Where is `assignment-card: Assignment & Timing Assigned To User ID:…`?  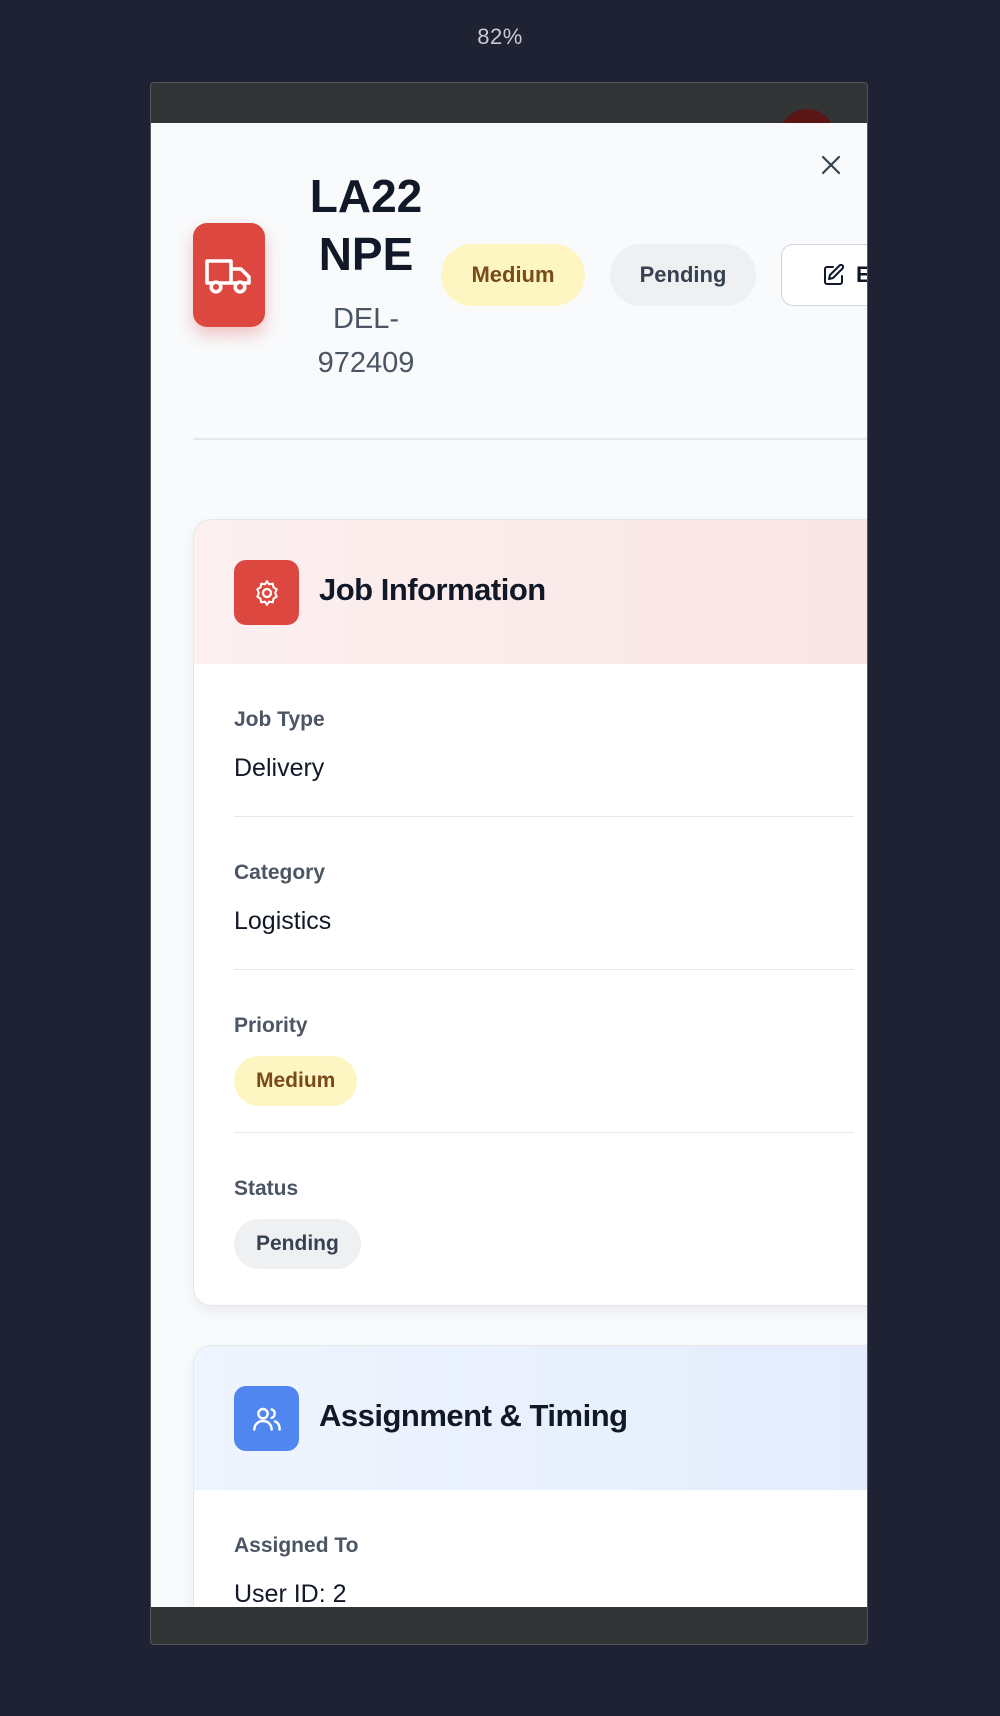 assignment-card: Assignment & Timing Assigned To User ID:… is located at coordinates (530, 1476).